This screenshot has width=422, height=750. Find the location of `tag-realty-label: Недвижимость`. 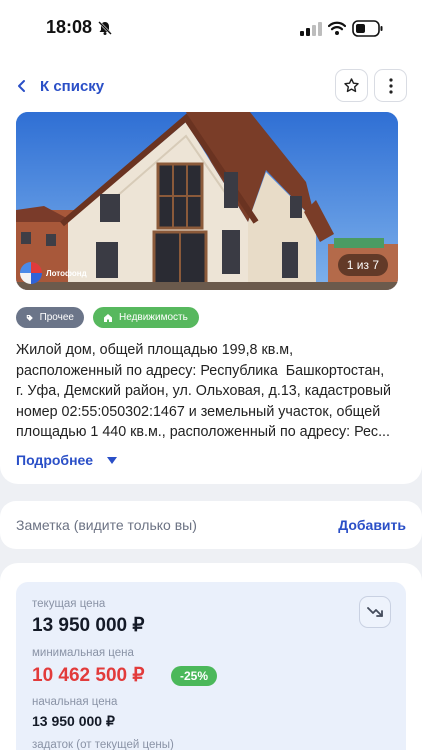

tag-realty-label: Недвижимость is located at coordinates (153, 317).